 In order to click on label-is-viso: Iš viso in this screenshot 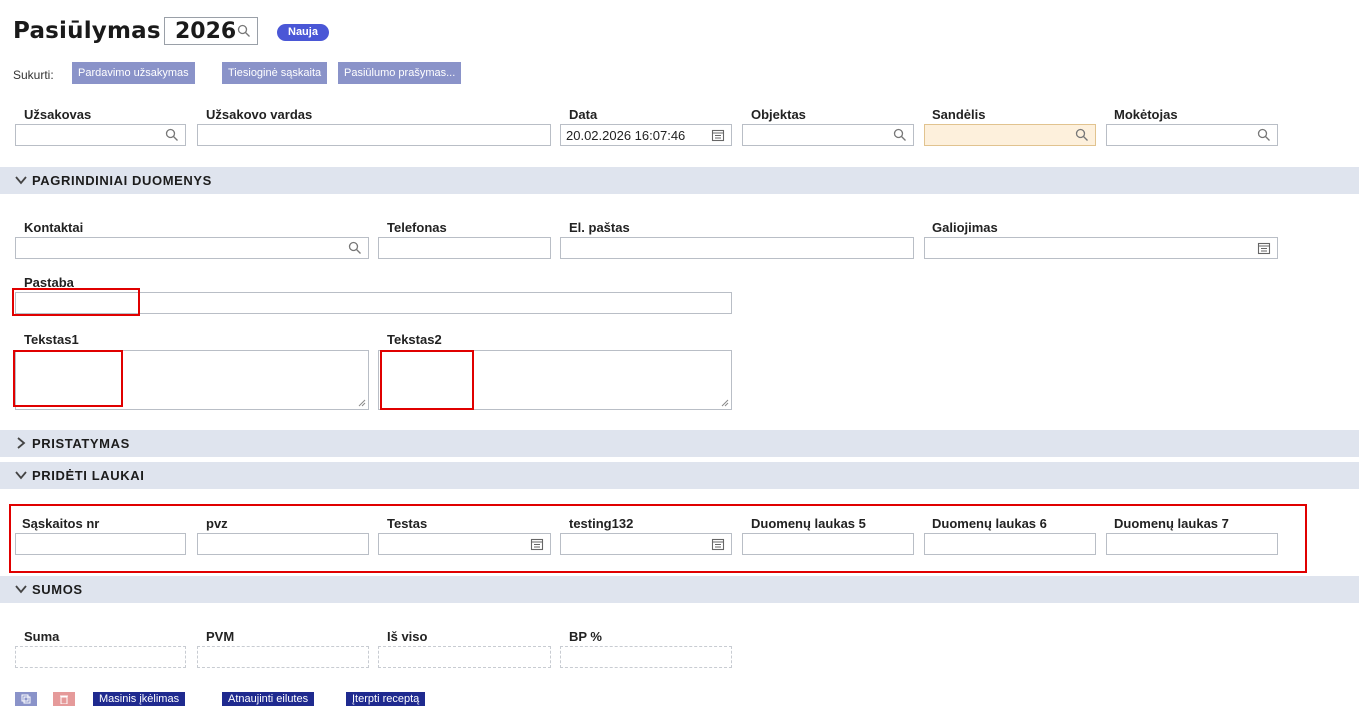, I will do `click(407, 636)`.